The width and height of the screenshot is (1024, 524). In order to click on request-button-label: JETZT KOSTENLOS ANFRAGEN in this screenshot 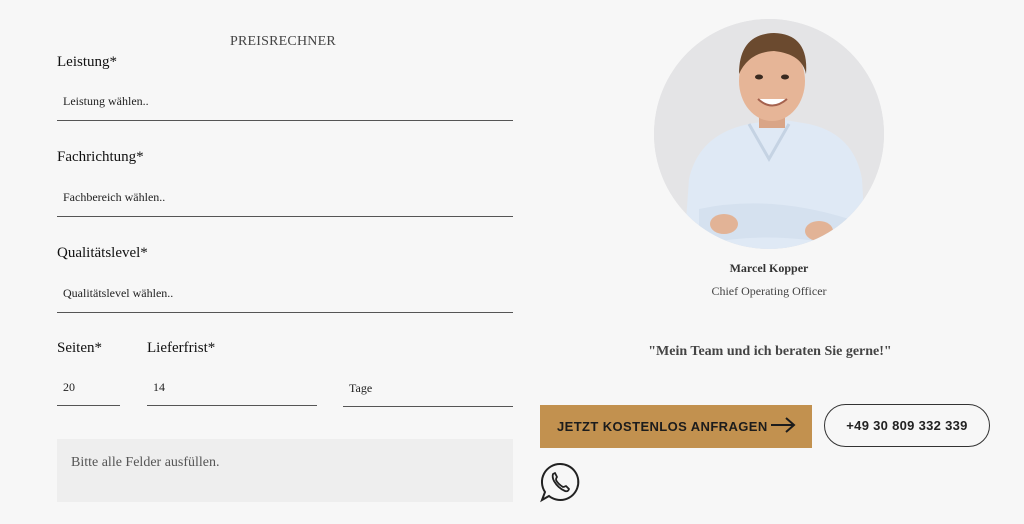, I will do `click(662, 426)`.